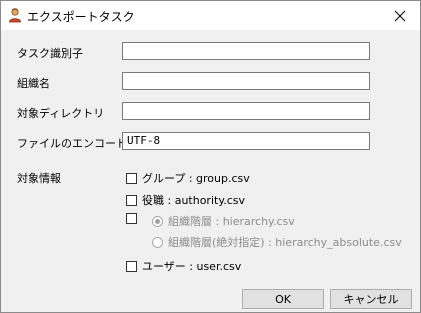  What do you see at coordinates (39, 178) in the screenshot?
I see `target-info-label: 対象情報` at bounding box center [39, 178].